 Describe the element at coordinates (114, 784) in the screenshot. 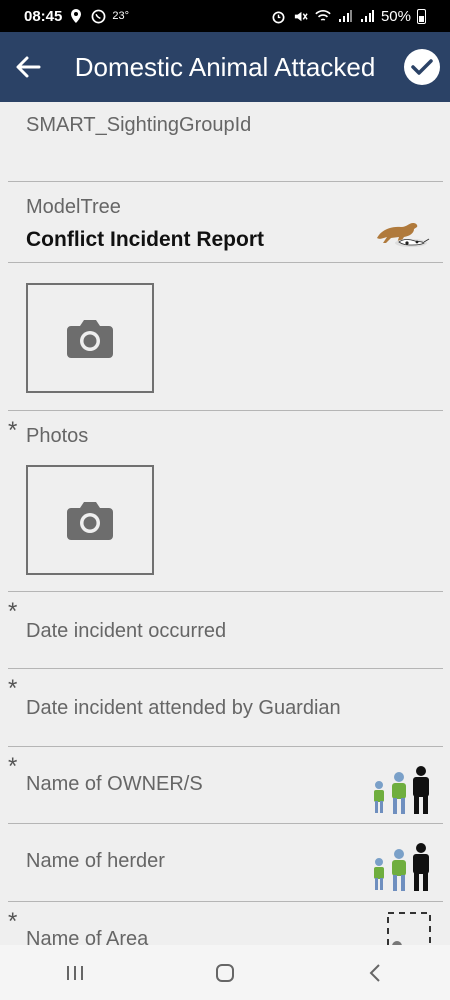

I see `field-label: Name of OWNER/S` at that location.